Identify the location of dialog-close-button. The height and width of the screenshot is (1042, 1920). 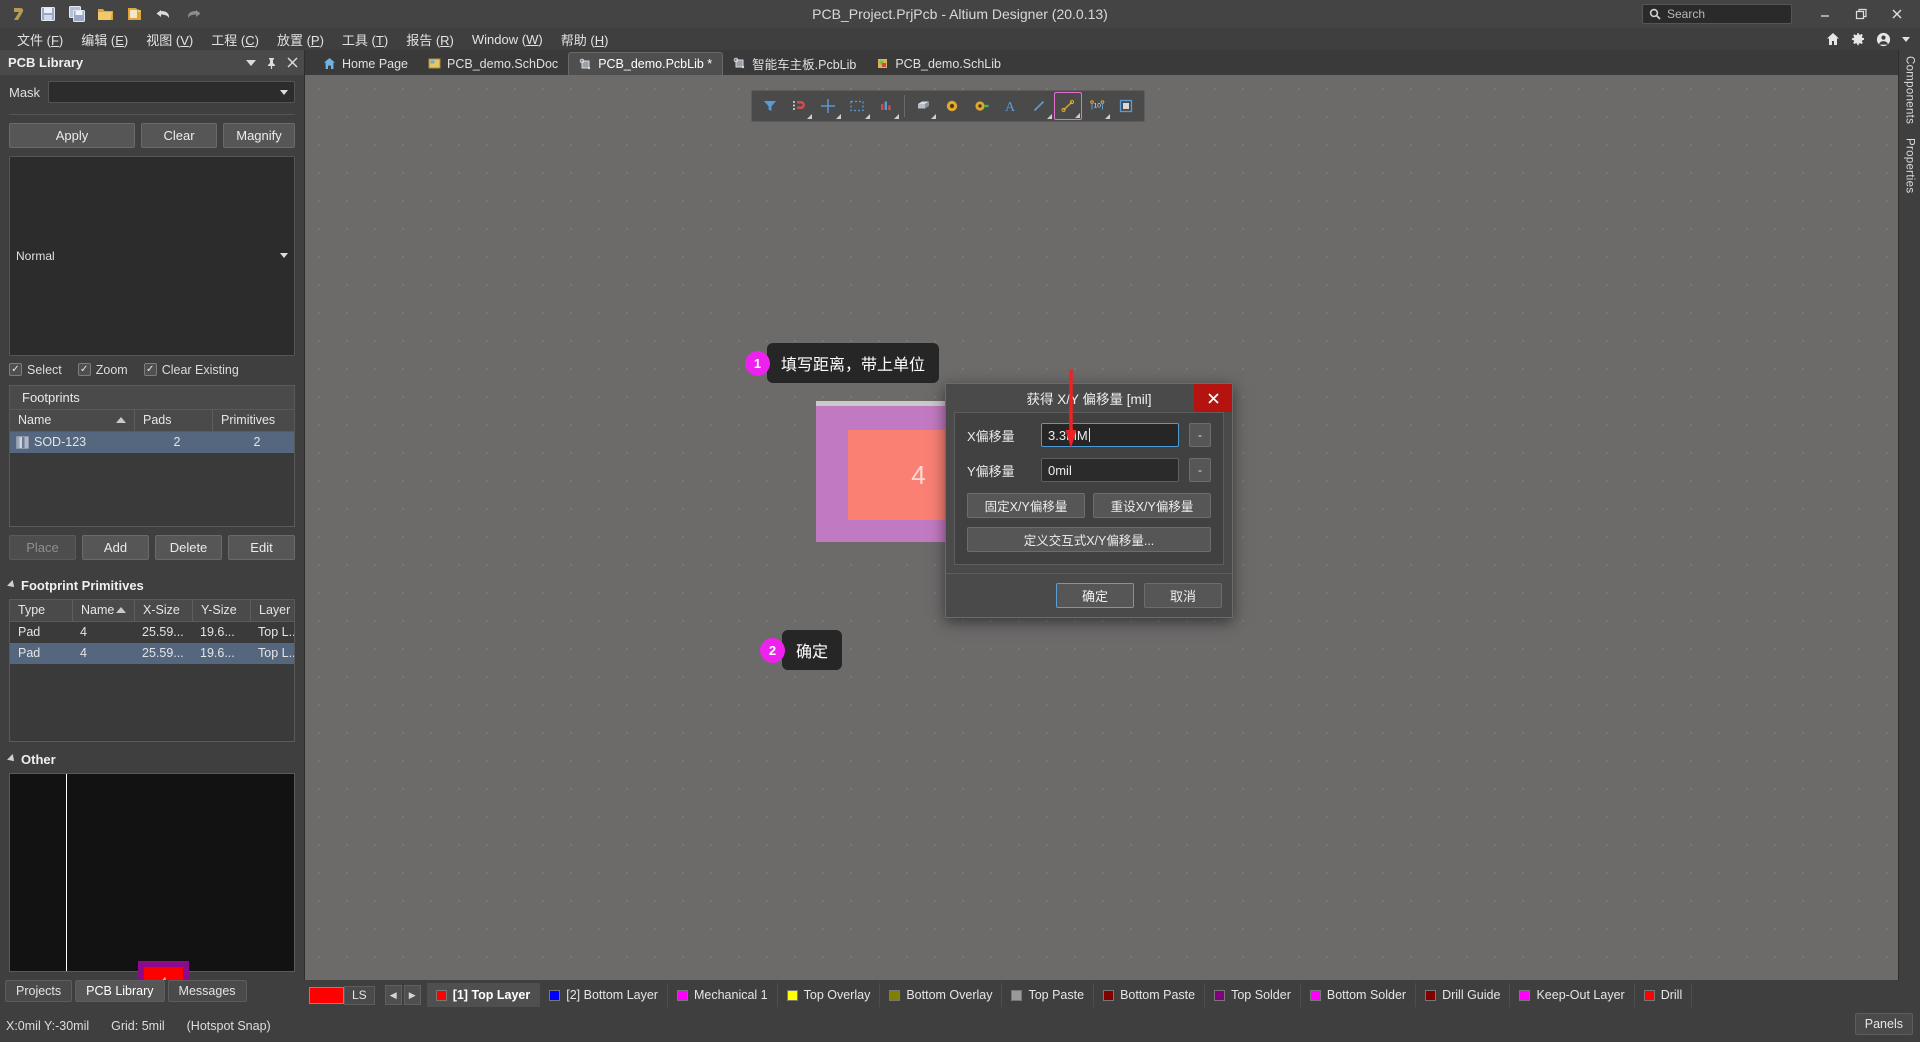
(1213, 398).